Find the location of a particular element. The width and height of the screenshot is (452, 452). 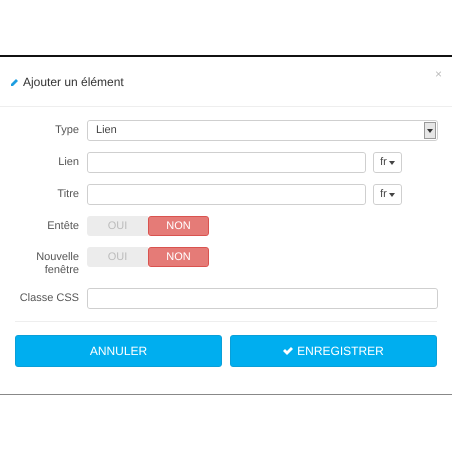

pencil-icon is located at coordinates (15, 81).